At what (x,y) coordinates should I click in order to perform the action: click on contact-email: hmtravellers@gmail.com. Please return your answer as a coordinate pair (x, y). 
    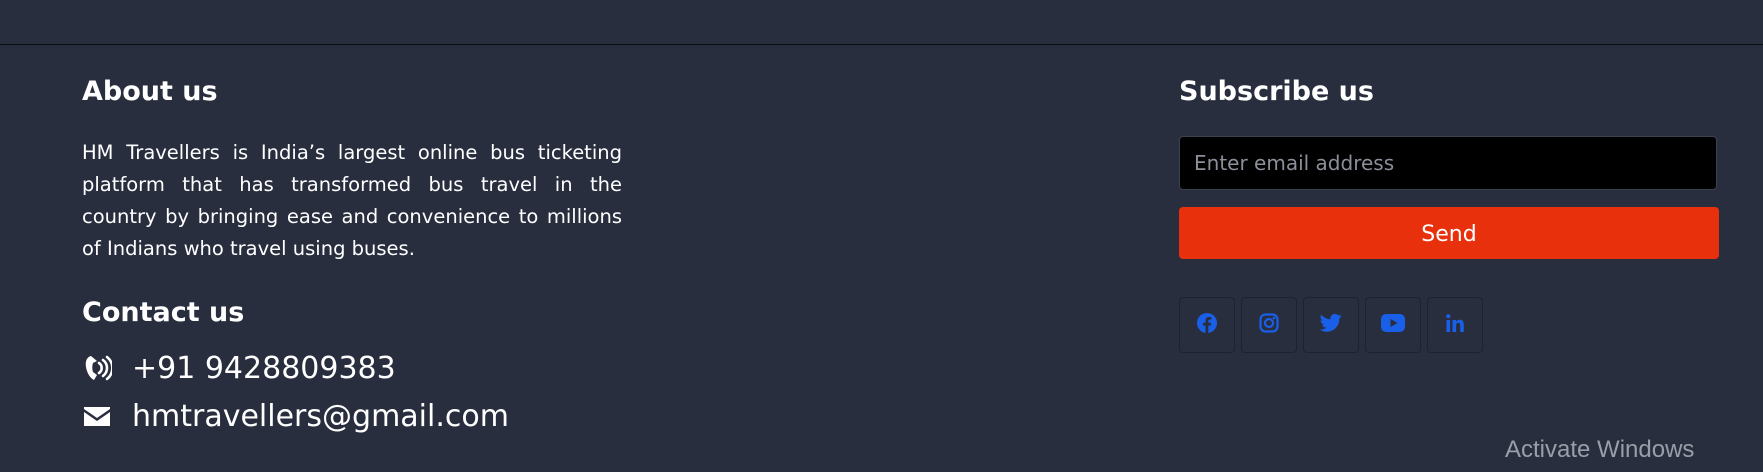
    Looking at the image, I should click on (295, 416).